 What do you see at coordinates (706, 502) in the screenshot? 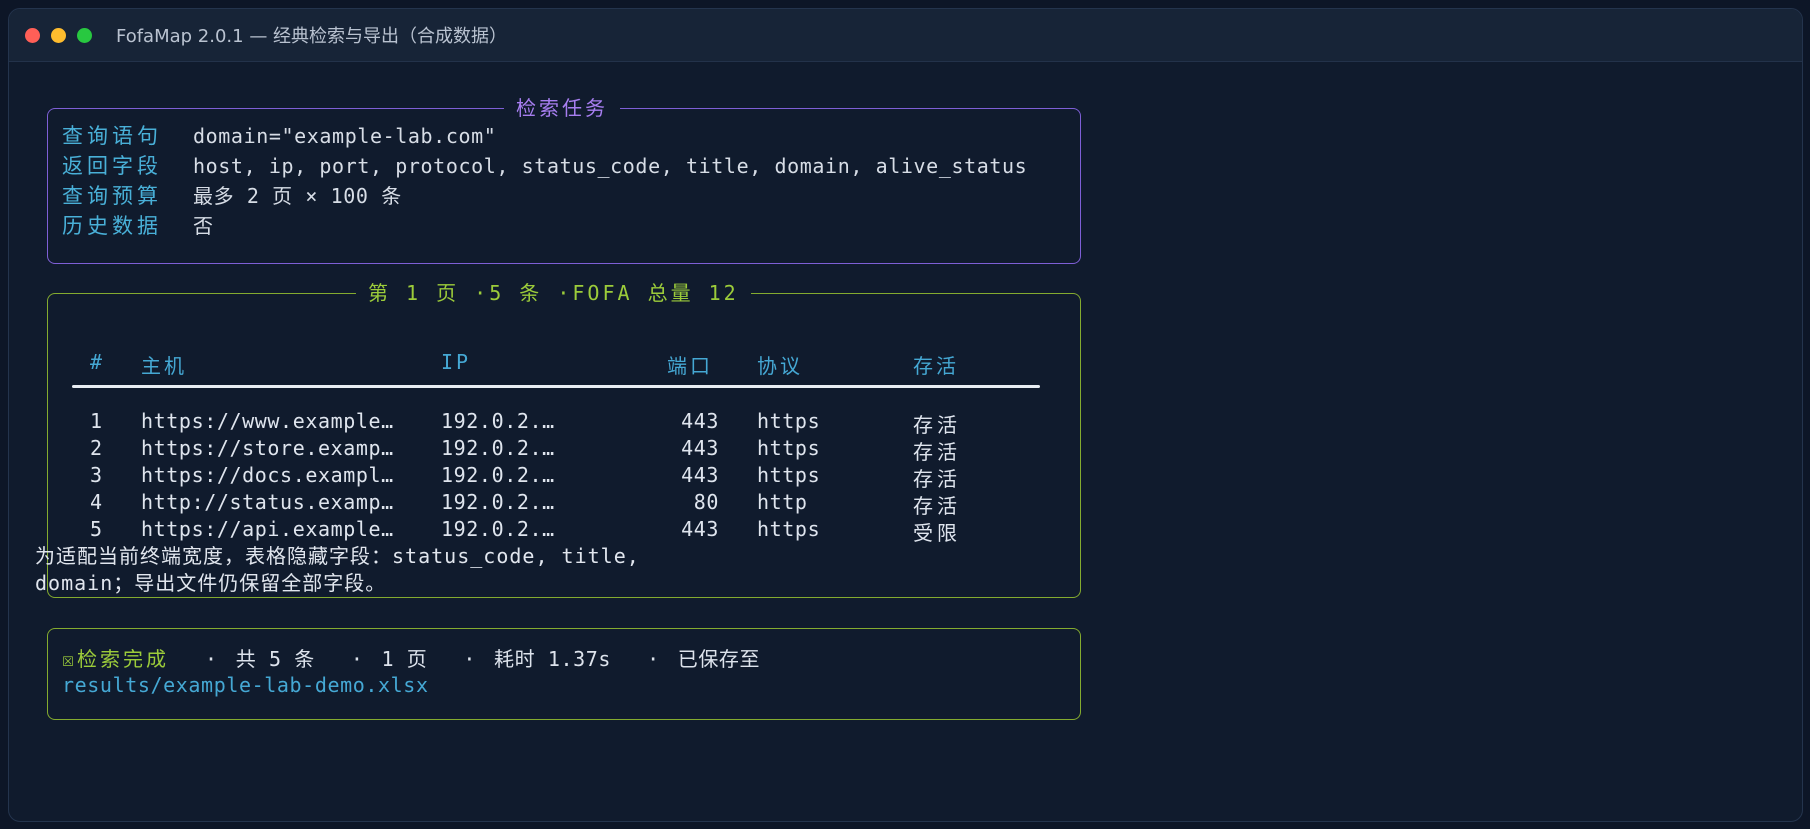
I see `row-port: 80` at bounding box center [706, 502].